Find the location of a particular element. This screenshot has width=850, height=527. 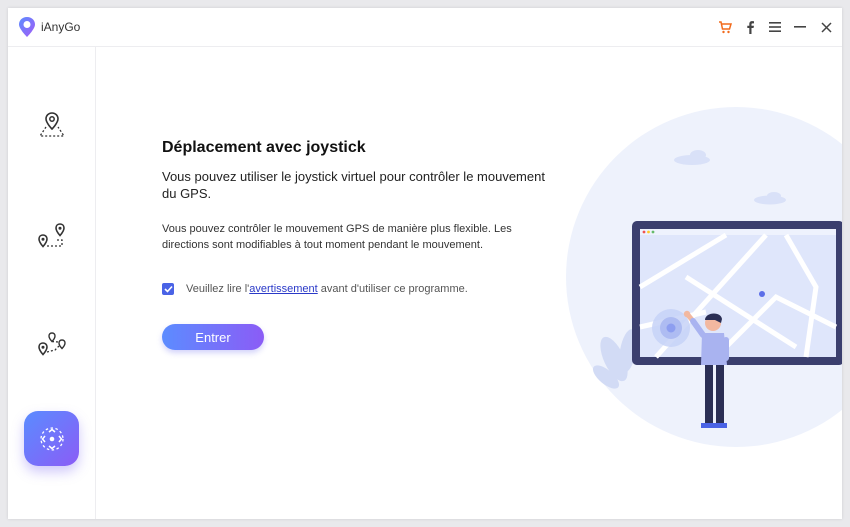

multi-pins-icon is located at coordinates (52, 344).